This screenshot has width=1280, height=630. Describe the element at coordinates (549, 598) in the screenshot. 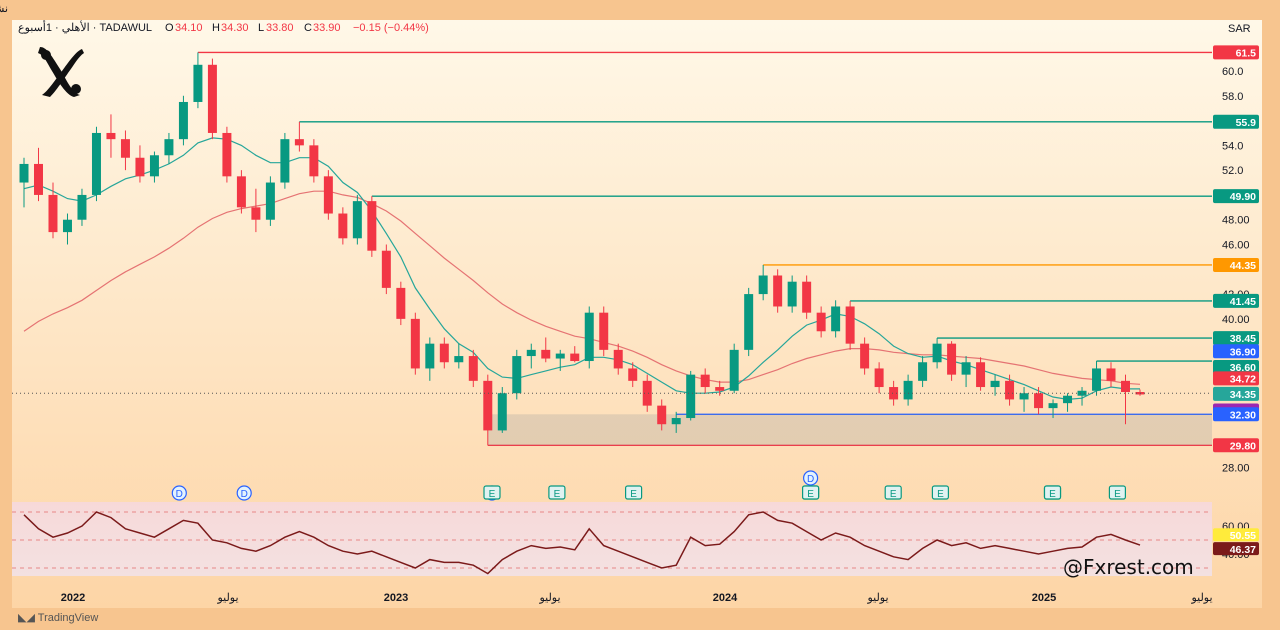

I see `time-tick: يوليو` at that location.